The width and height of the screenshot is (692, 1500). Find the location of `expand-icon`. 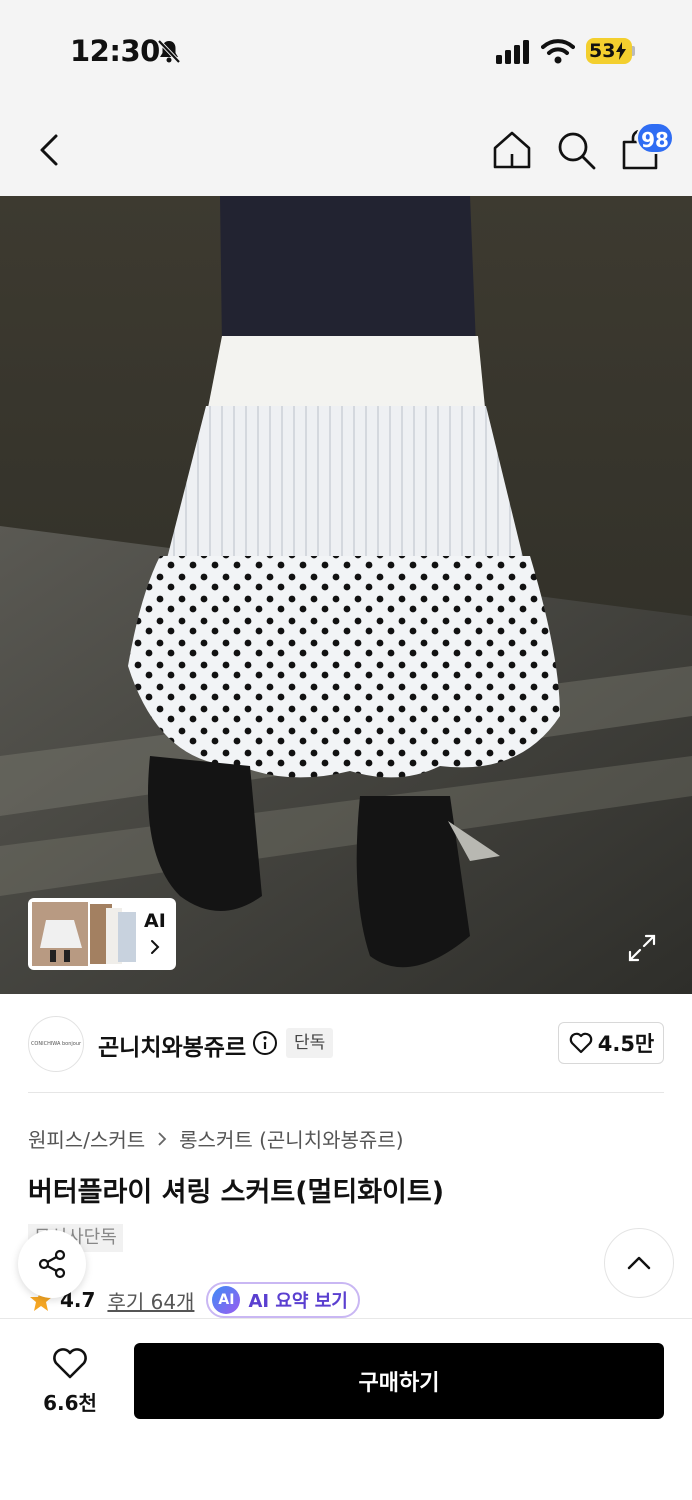

expand-icon is located at coordinates (642, 948).